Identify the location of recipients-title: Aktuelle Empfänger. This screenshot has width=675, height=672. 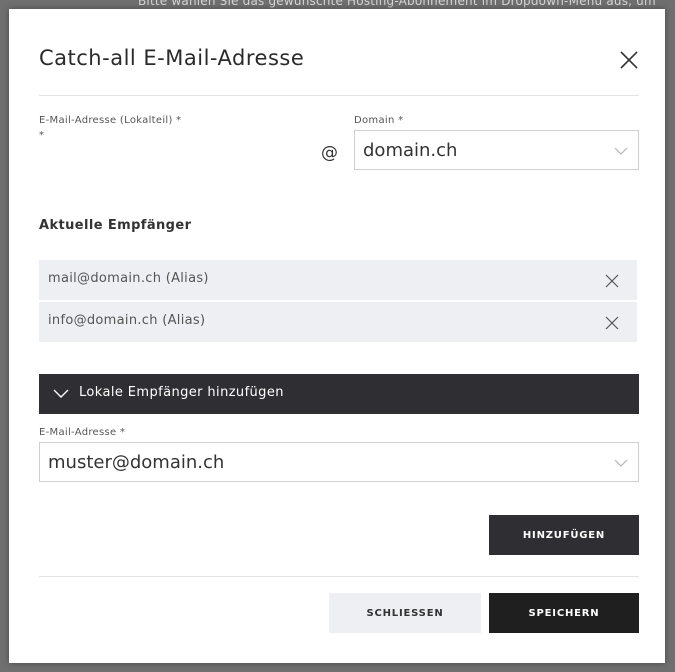
(115, 225).